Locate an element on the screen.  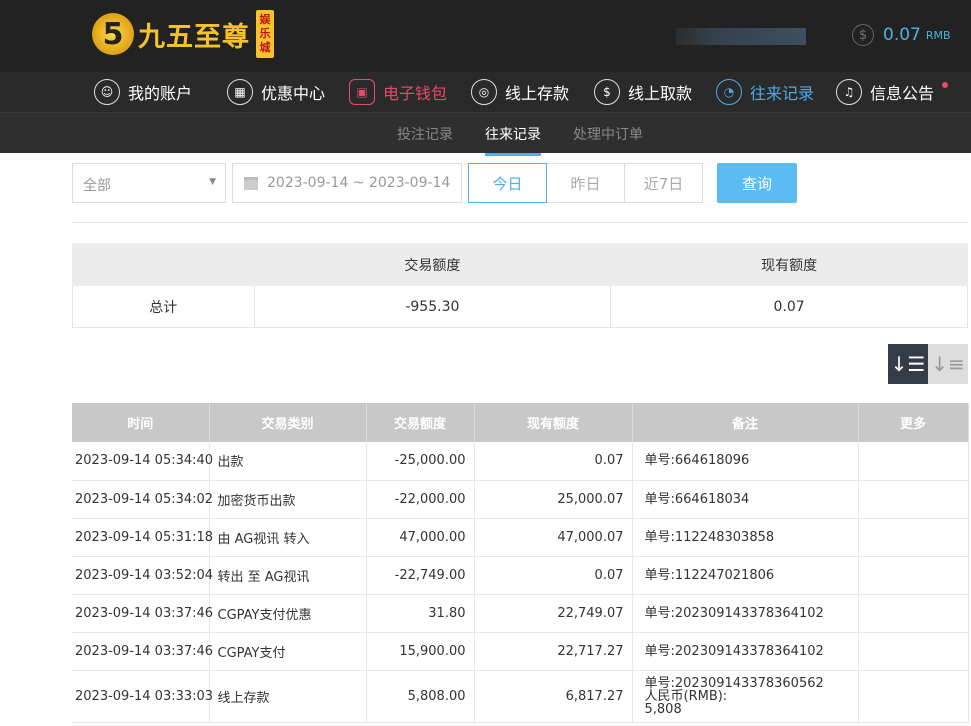
balance-display: $ 0.07 RMB is located at coordinates (901, 35).